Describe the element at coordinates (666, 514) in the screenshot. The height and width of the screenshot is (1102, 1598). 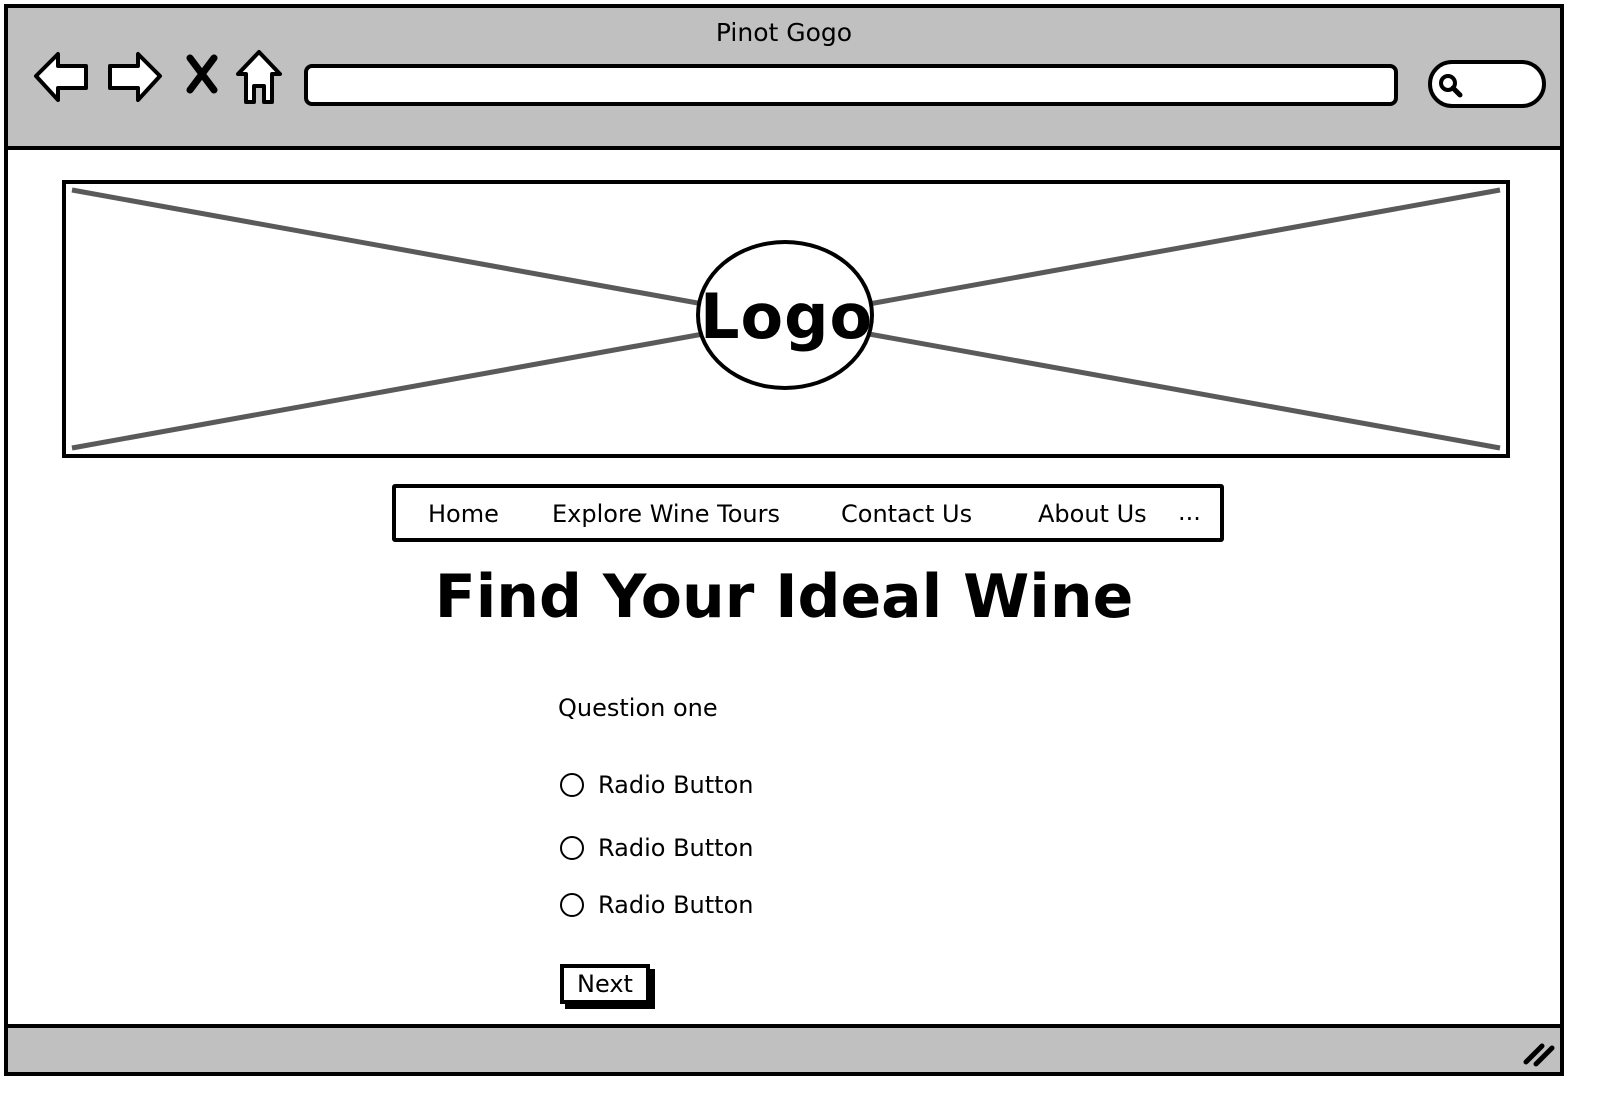
I see `nav-item-explore-wine-tours: Explore Wine Tours` at that location.